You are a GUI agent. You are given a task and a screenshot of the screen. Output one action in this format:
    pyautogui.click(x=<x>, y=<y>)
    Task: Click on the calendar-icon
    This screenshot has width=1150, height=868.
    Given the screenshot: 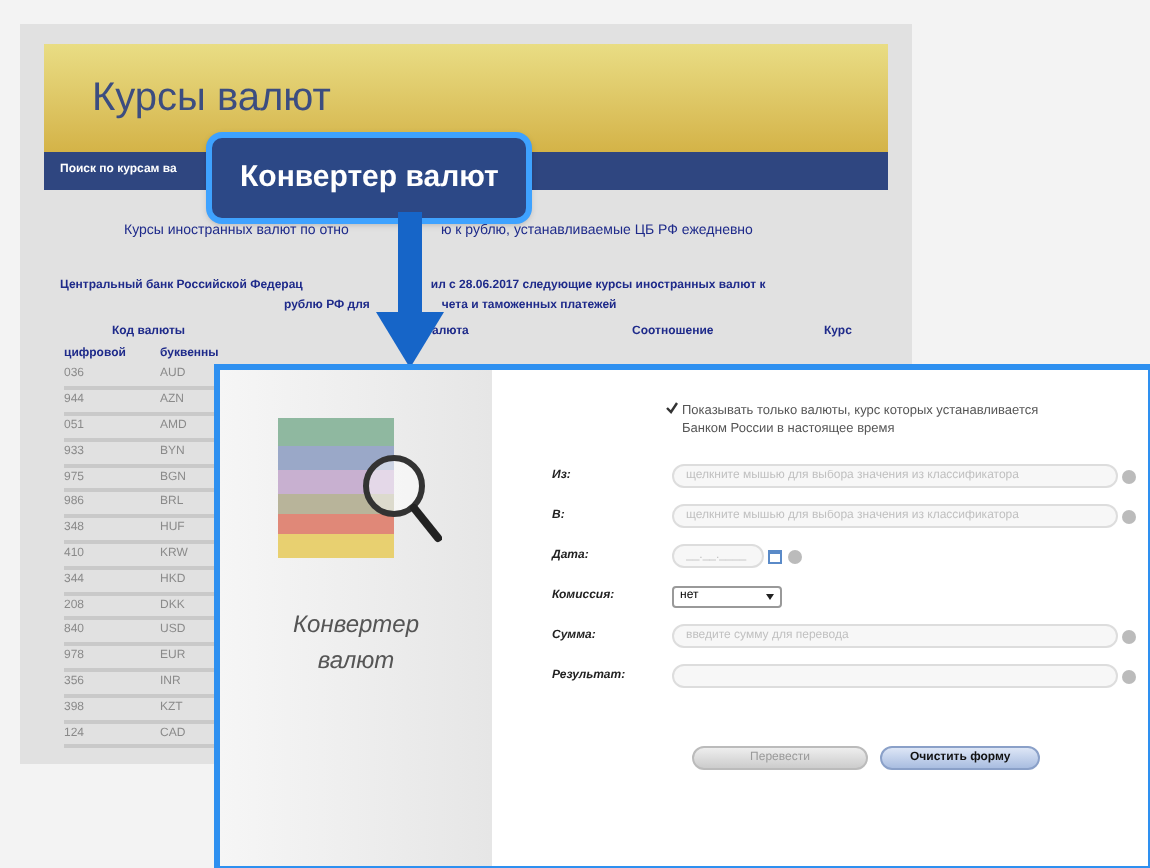 What is the action you would take?
    pyautogui.click(x=775, y=556)
    